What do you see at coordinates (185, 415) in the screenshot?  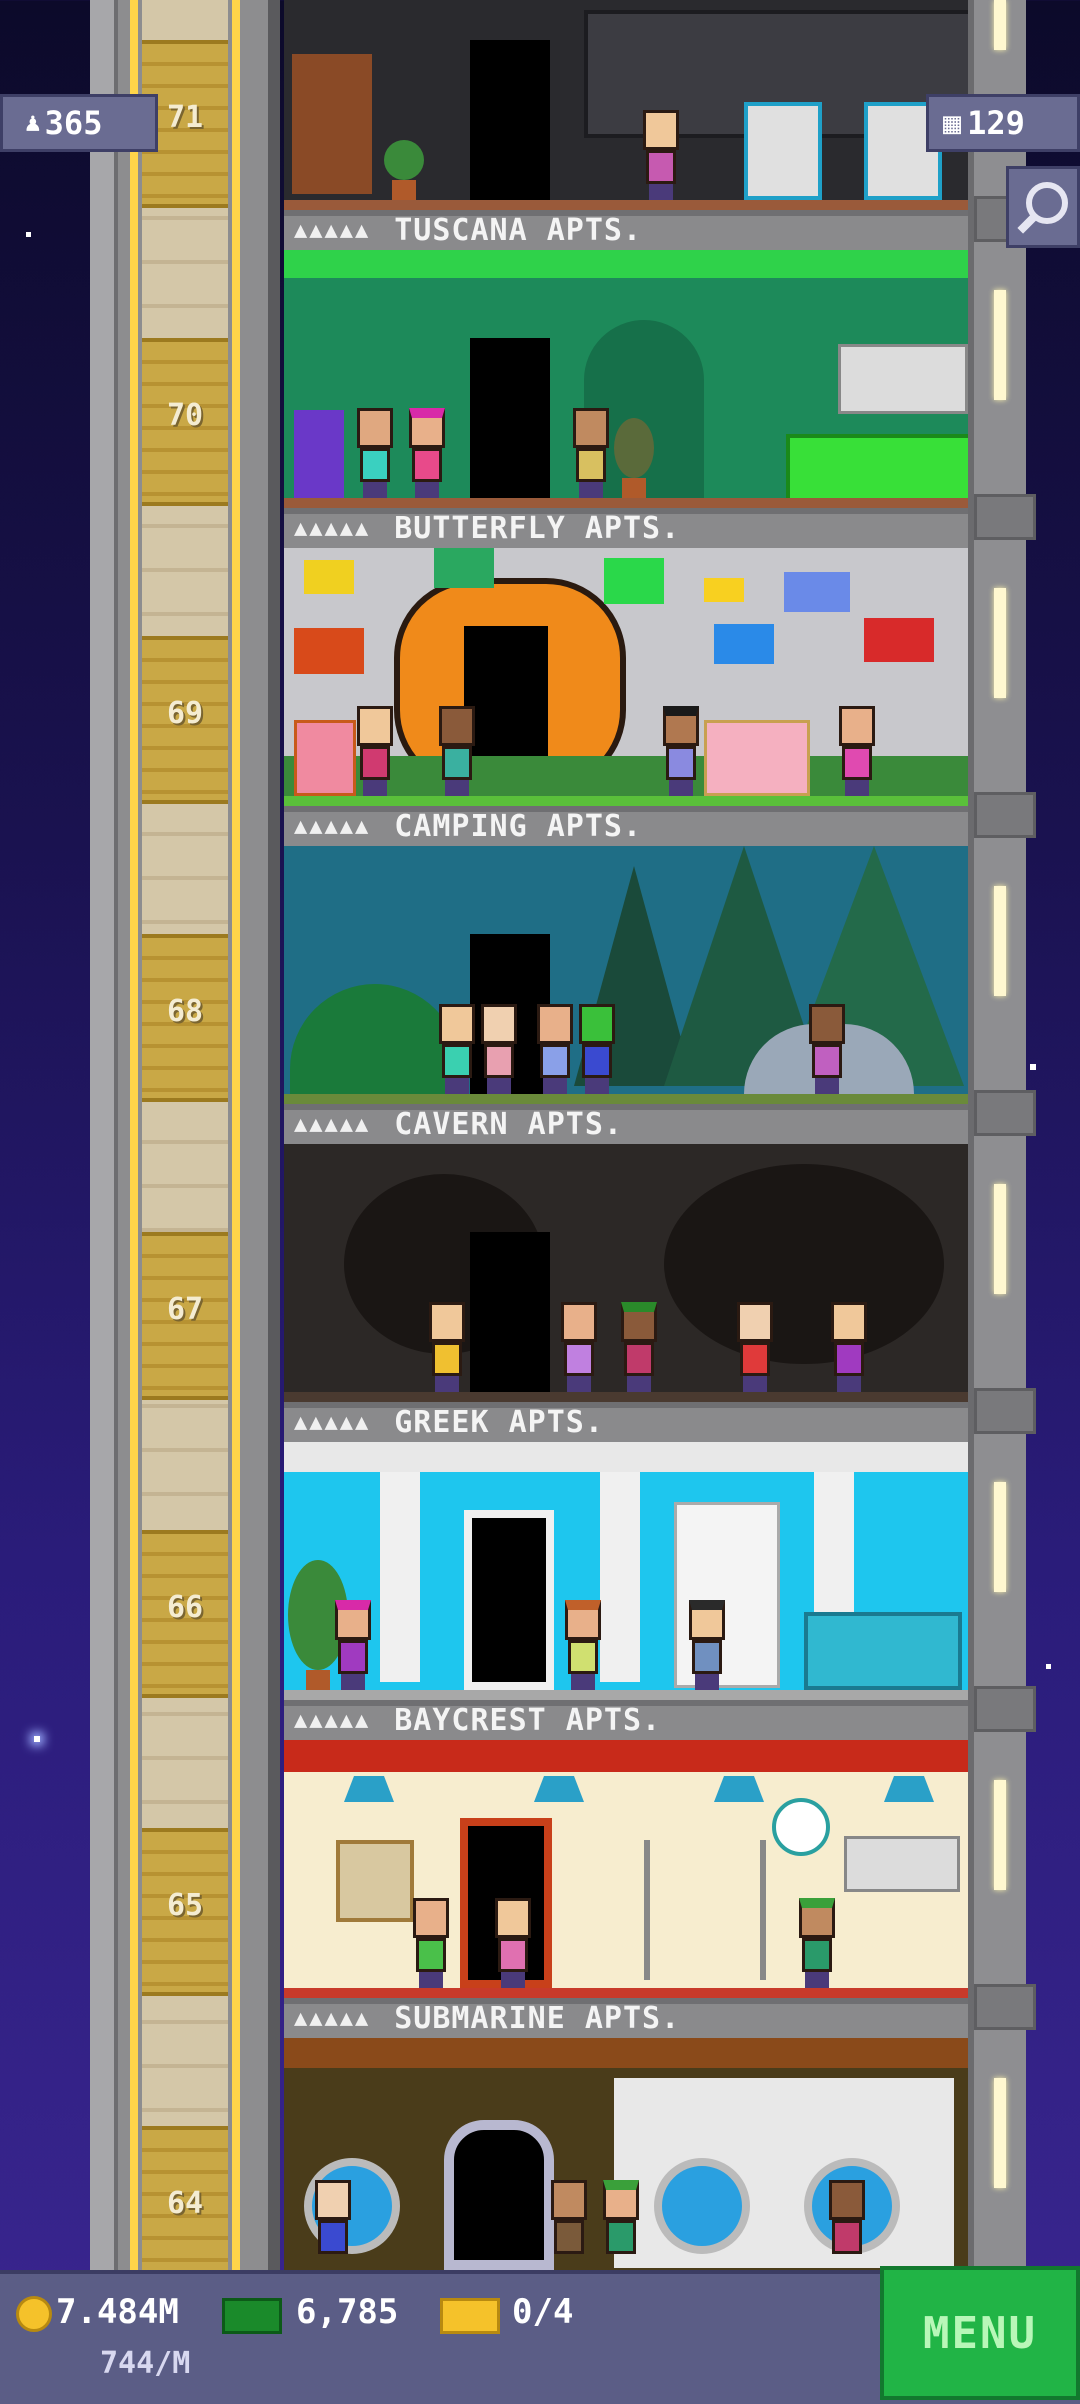 I see `floor-number: 70` at bounding box center [185, 415].